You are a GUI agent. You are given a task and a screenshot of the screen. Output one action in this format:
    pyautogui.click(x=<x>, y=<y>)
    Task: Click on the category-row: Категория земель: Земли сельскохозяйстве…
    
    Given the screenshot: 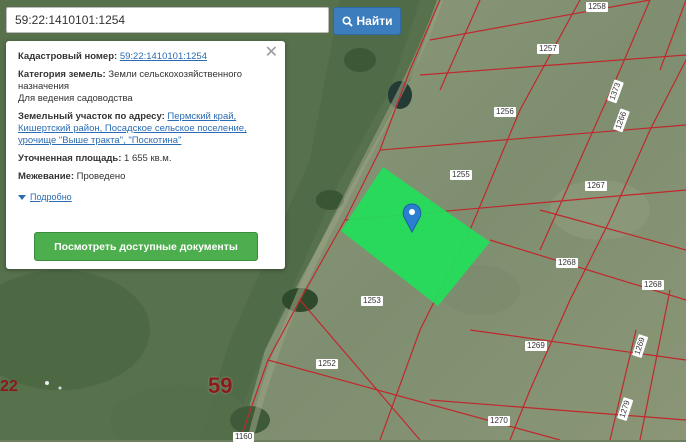 What is the action you would take?
    pyautogui.click(x=145, y=87)
    